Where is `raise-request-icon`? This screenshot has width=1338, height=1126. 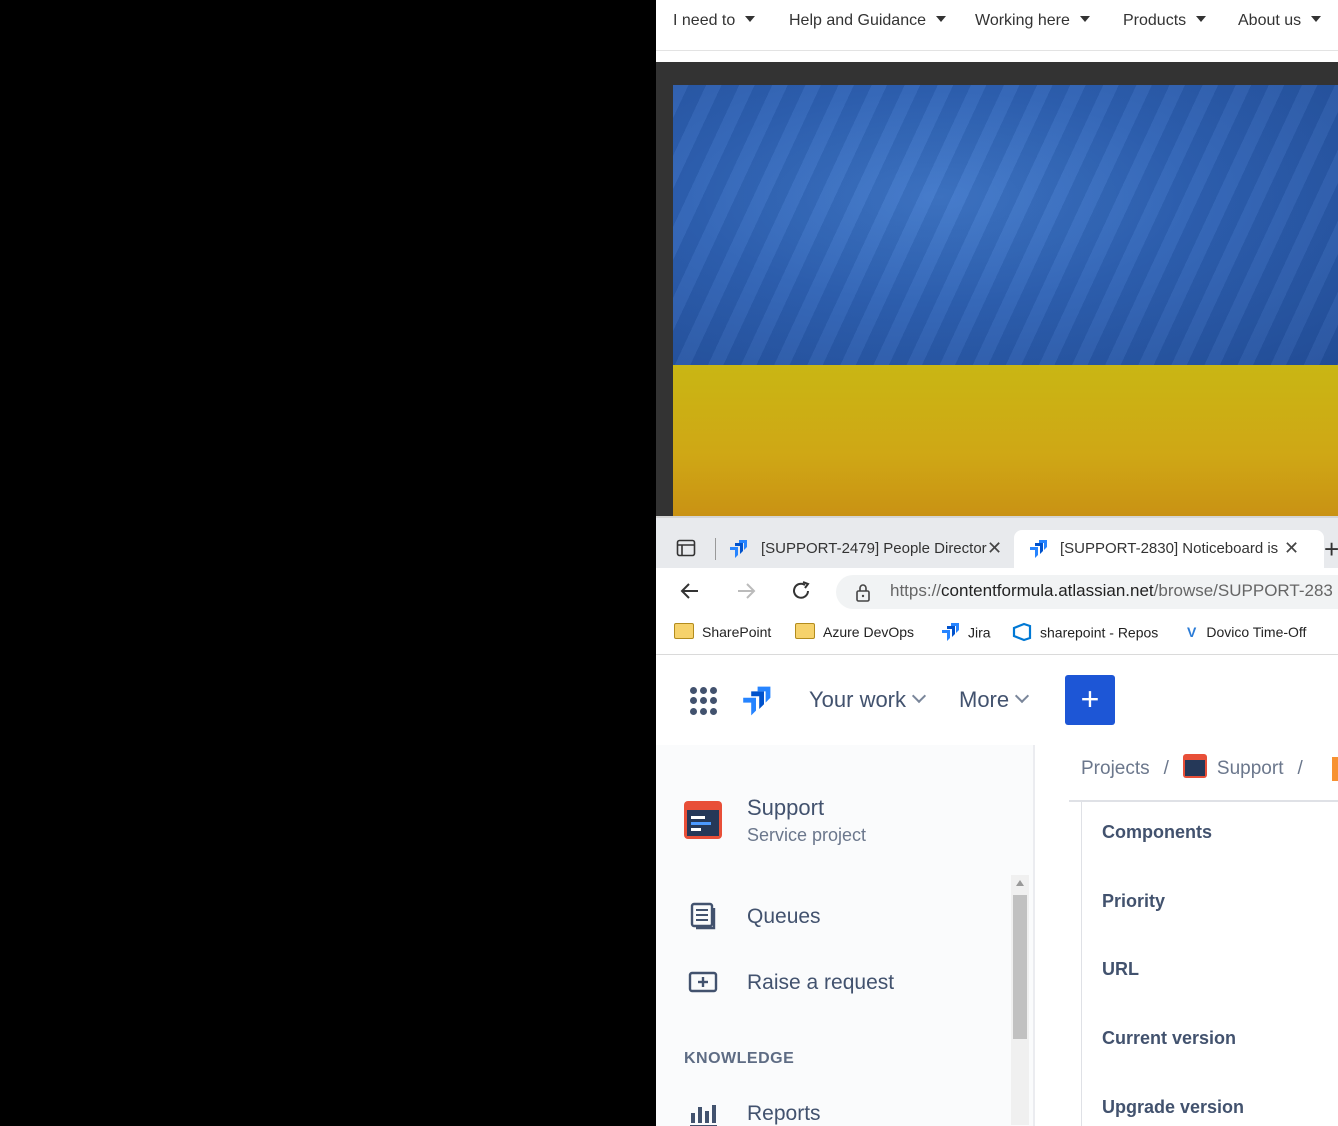 raise-request-icon is located at coordinates (703, 982).